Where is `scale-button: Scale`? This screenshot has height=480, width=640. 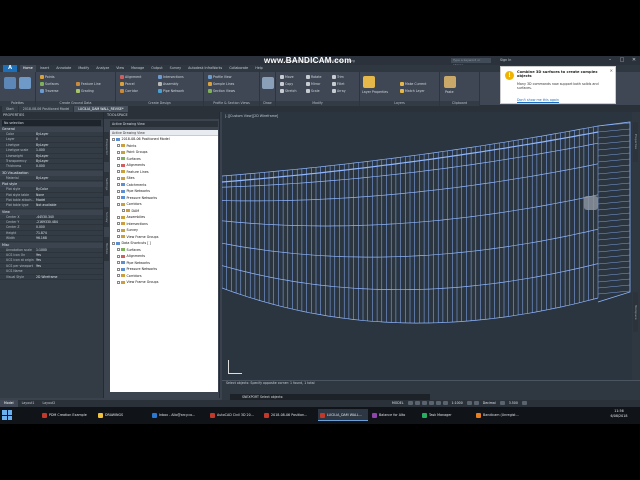
scale-button: Scale is located at coordinates (313, 91).